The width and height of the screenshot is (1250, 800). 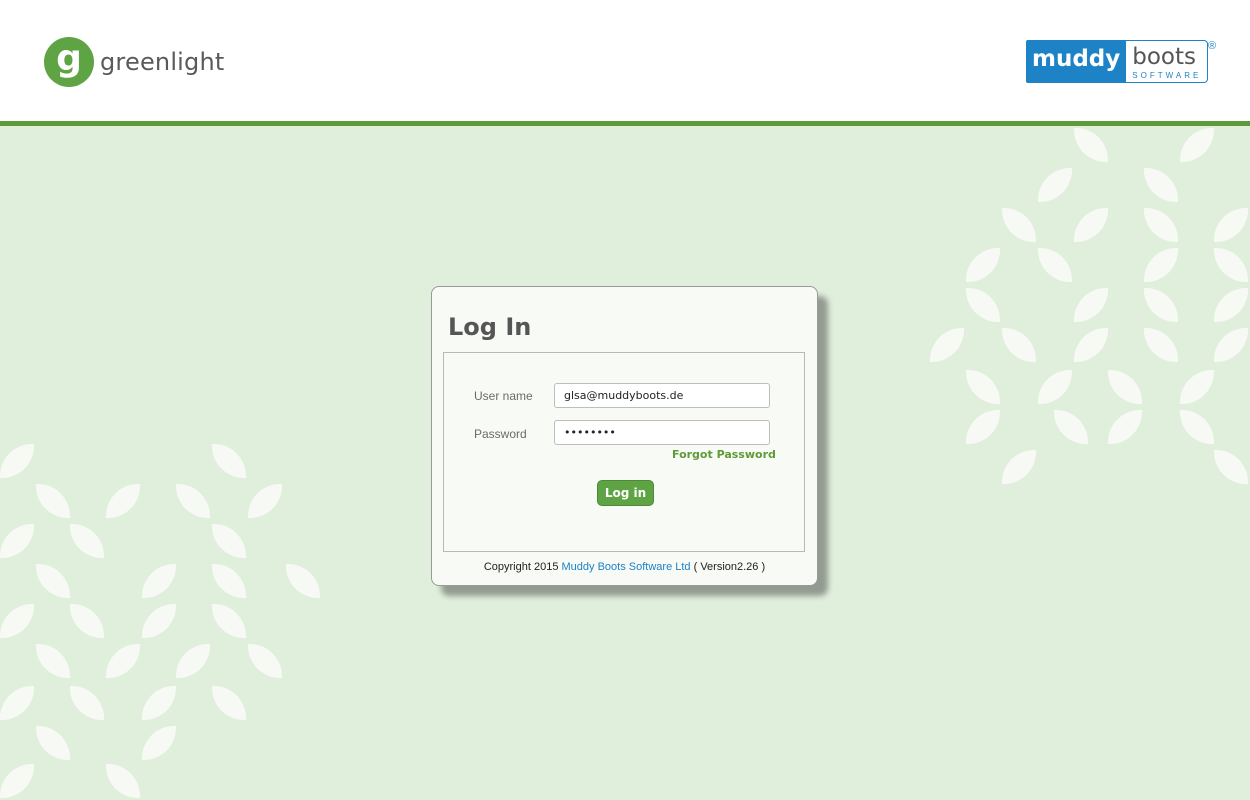 What do you see at coordinates (724, 454) in the screenshot?
I see `forgot-password-link: Forgot Password` at bounding box center [724, 454].